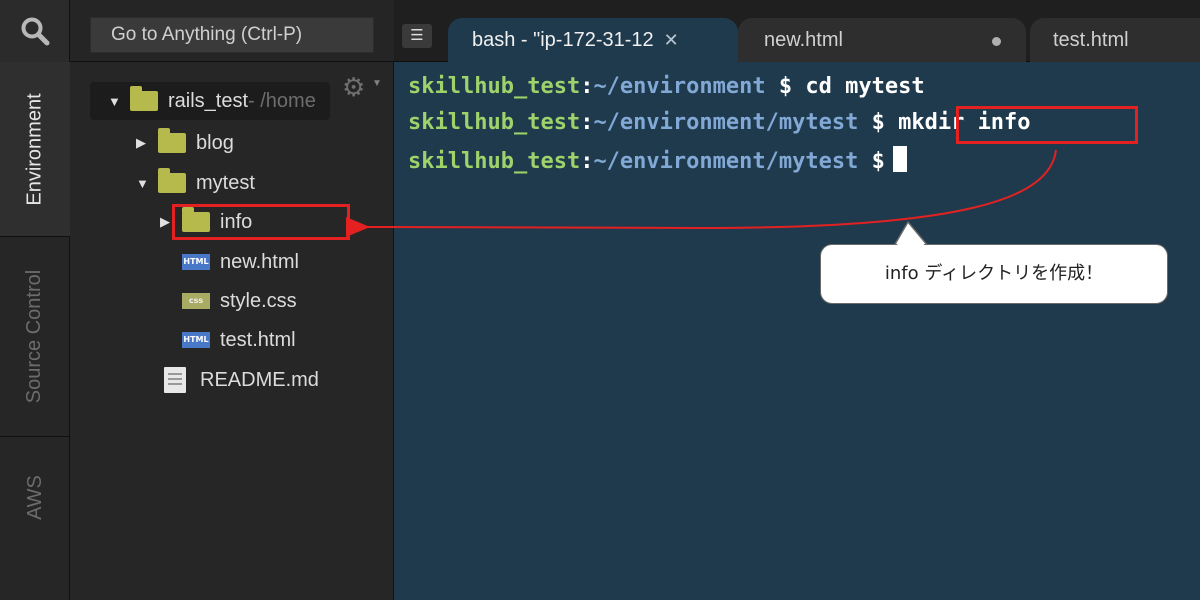  I want to click on tab-bash-terminal: bash - "ip-172-31-12 ✕, so click(593, 40).